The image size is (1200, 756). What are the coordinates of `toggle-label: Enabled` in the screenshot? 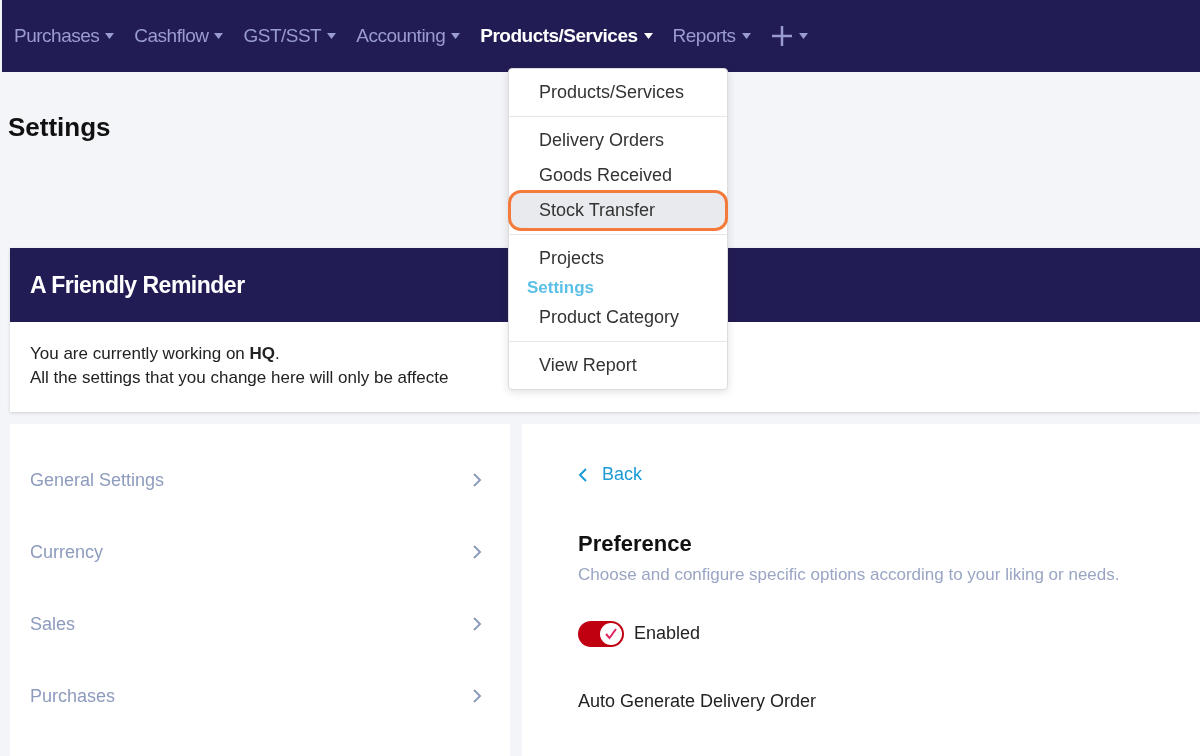 It's located at (667, 633).